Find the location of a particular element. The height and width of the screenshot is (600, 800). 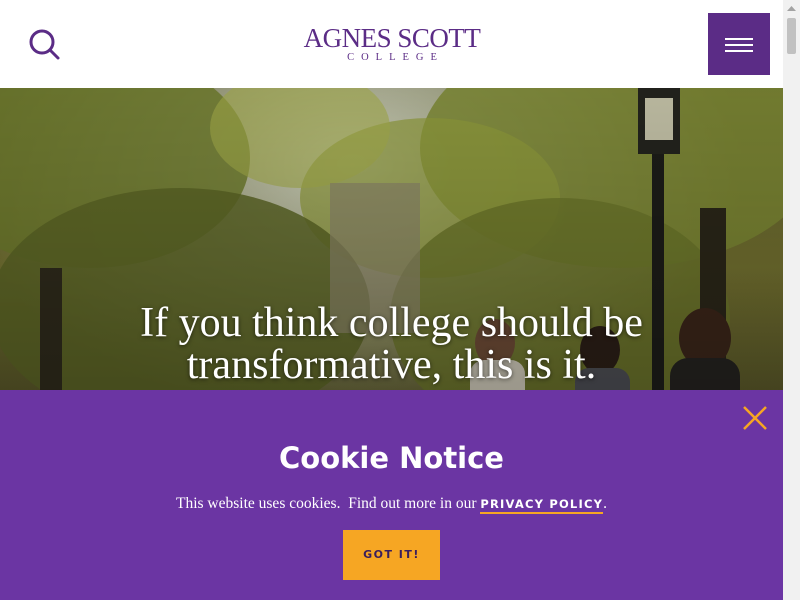

search-button is located at coordinates (44, 44).